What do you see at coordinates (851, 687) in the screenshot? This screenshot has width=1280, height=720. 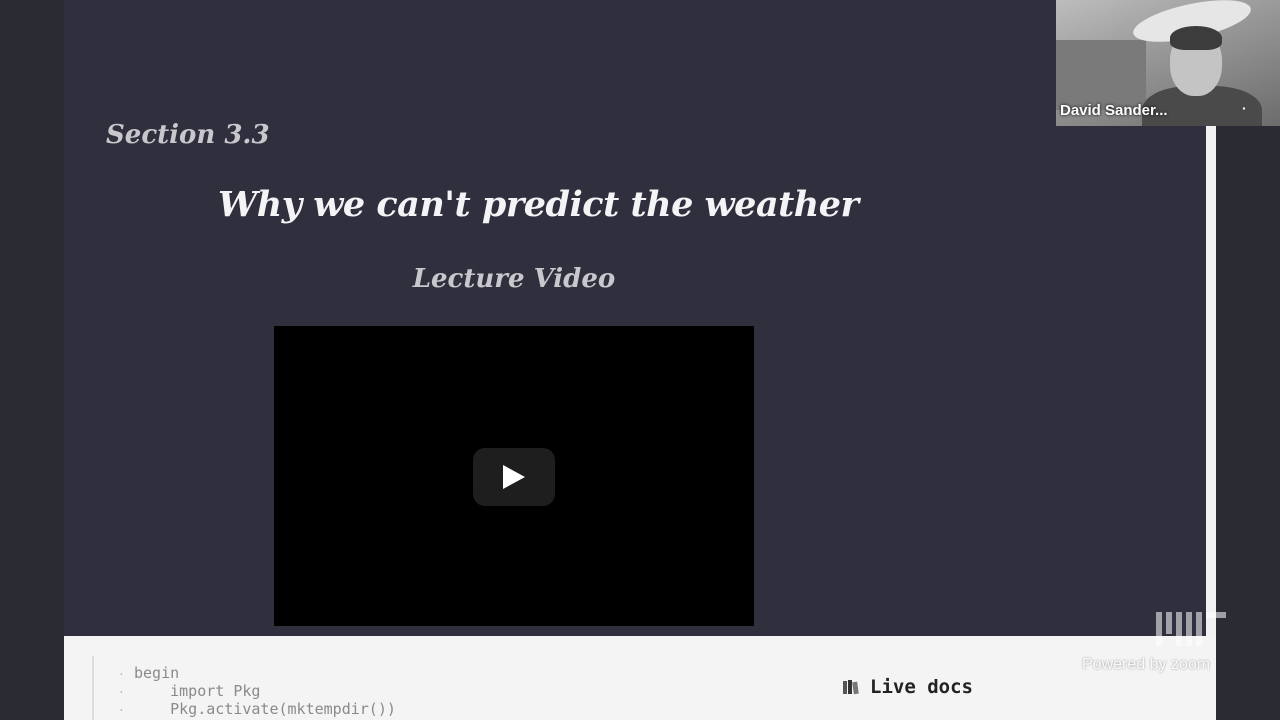 I see `books-icon` at bounding box center [851, 687].